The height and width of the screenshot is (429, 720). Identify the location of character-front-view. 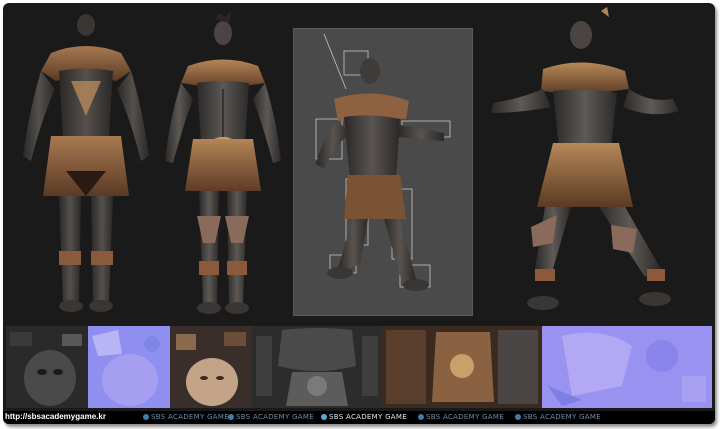
(223, 162).